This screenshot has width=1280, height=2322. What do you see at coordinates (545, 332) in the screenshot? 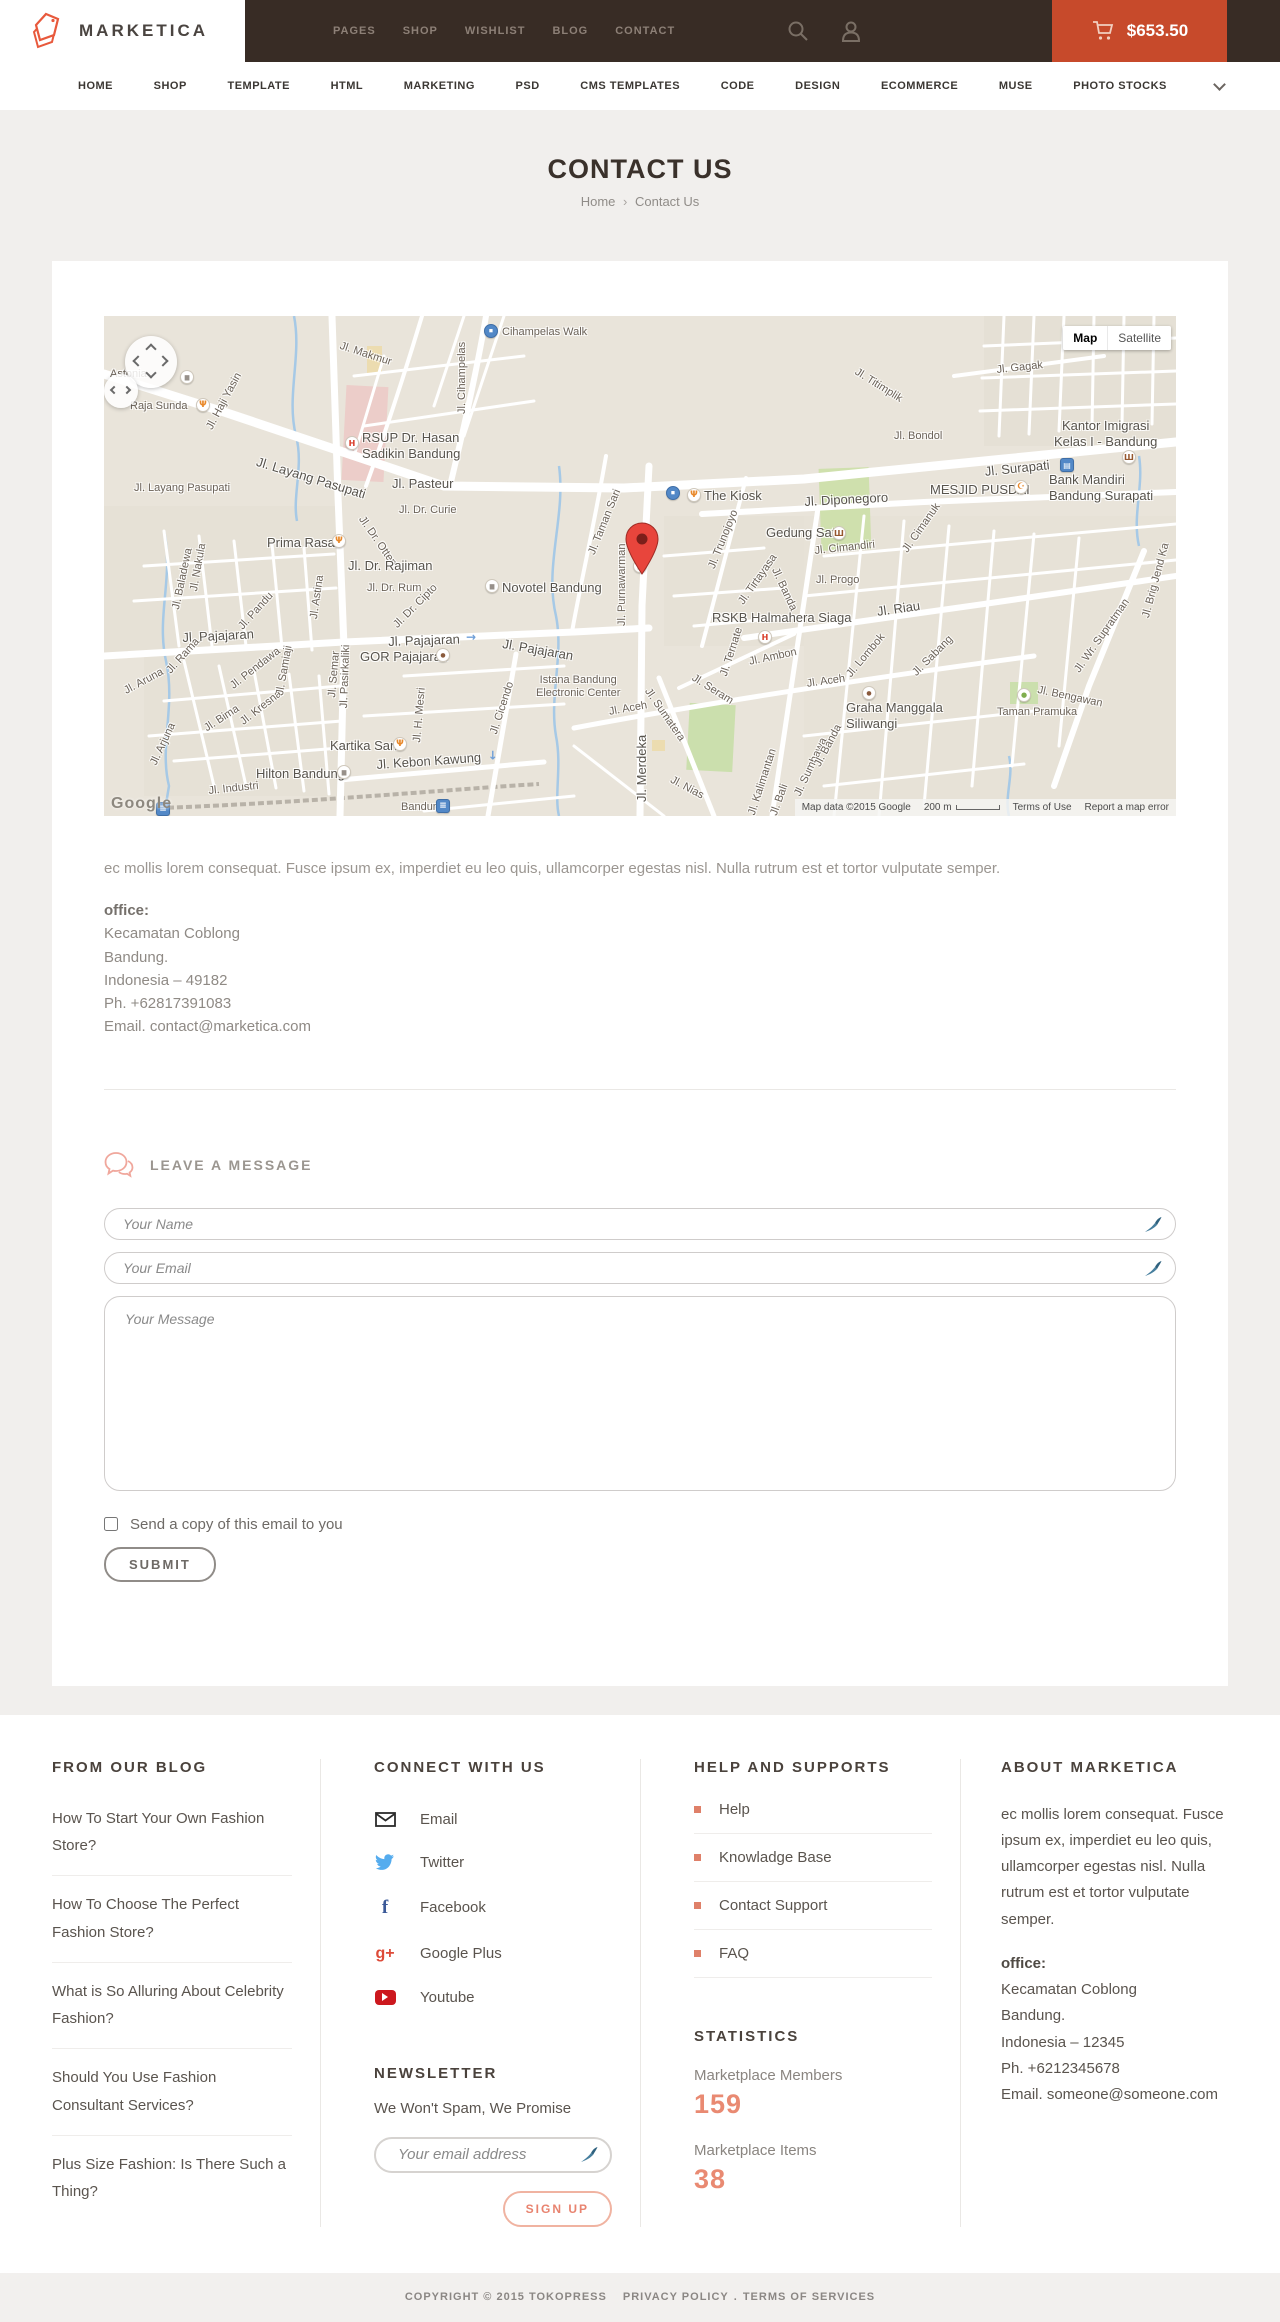
I see `map-street-label: Cihampelas Walk` at bounding box center [545, 332].